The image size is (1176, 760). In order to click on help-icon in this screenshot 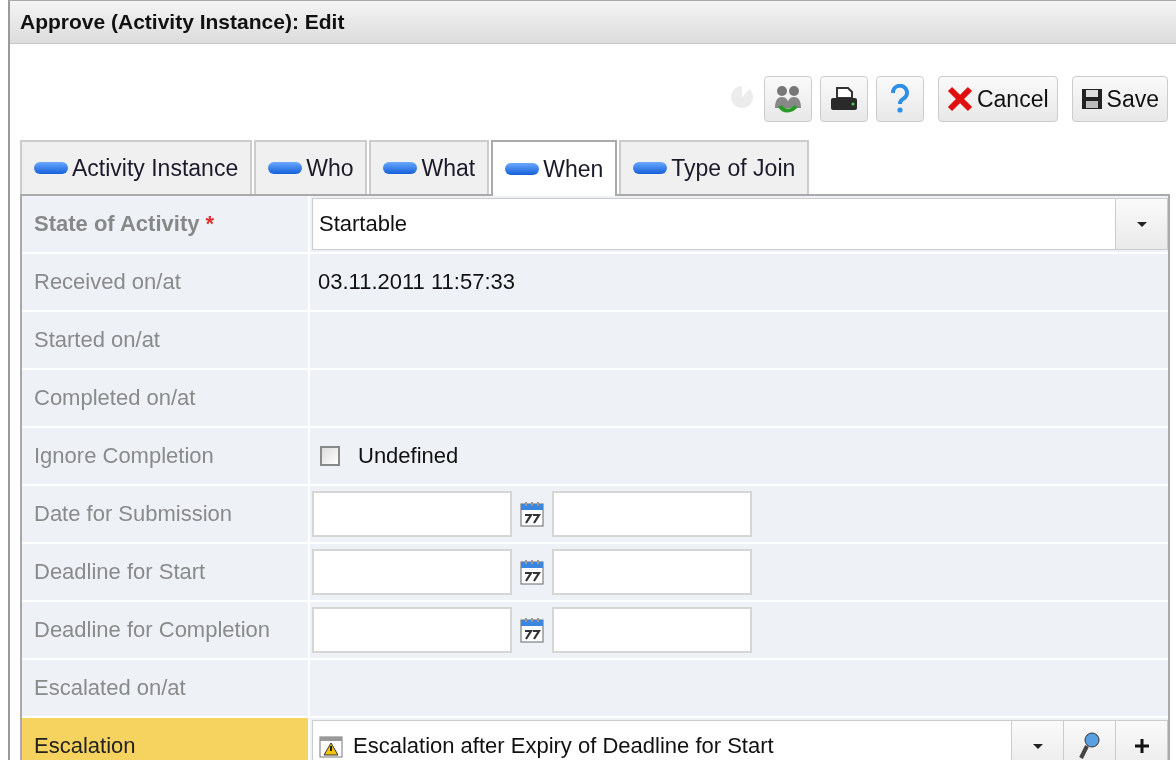, I will do `click(899, 99)`.